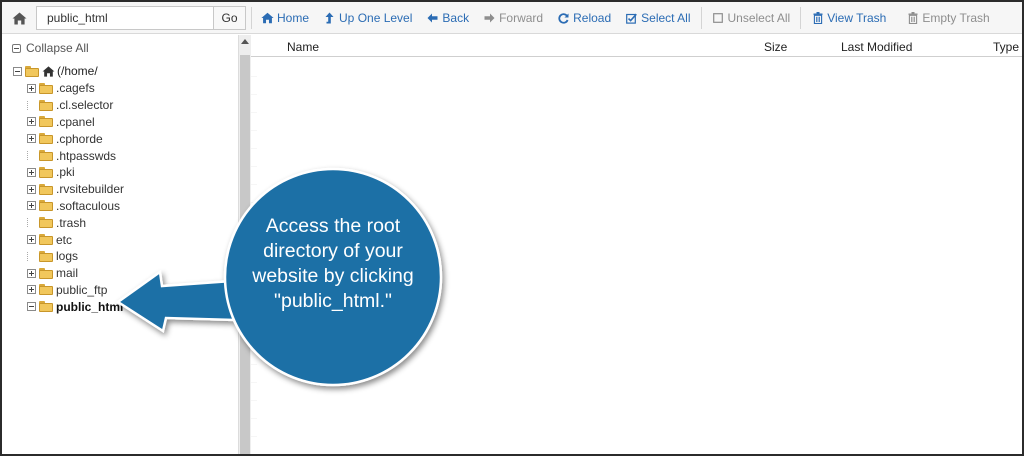 The height and width of the screenshot is (456, 1024). What do you see at coordinates (67, 256) in the screenshot?
I see `tree-item-label: logs` at bounding box center [67, 256].